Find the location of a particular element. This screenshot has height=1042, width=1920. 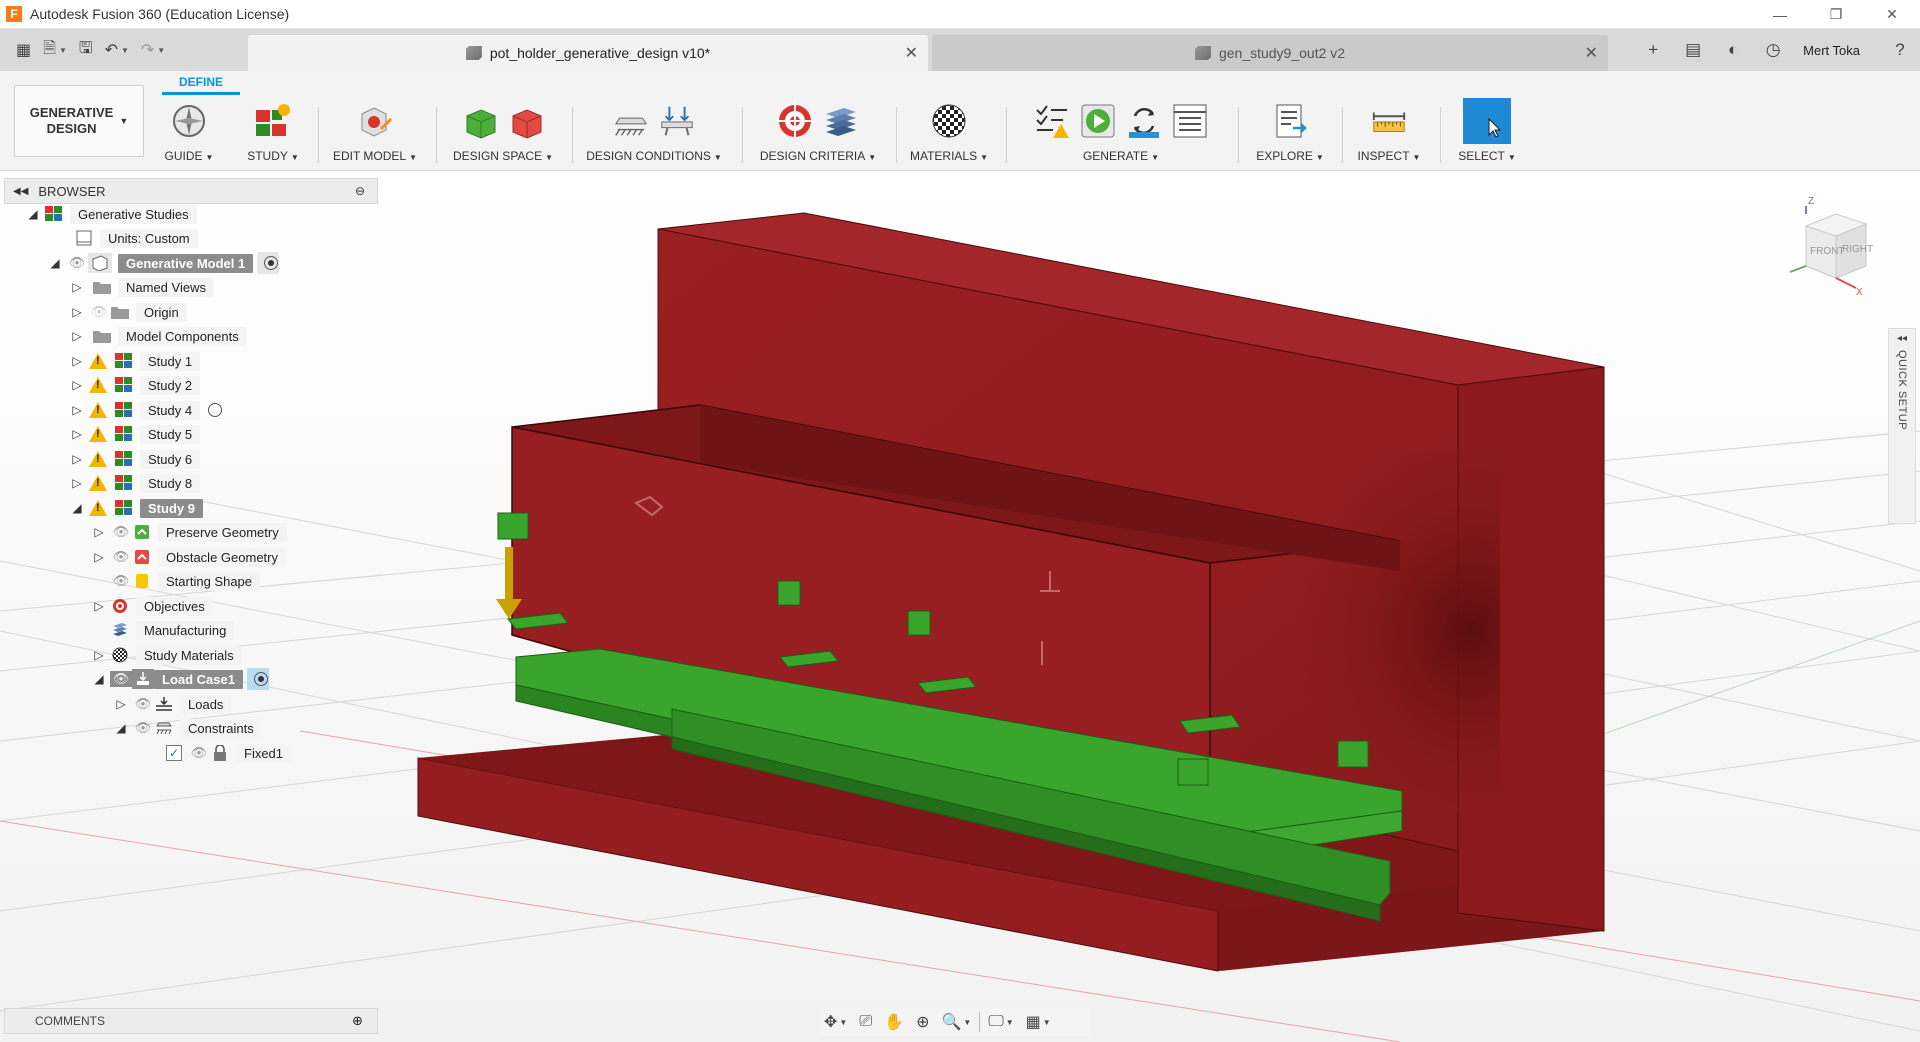

tree-model-components: ▷ Model Components is located at coordinates (156, 336).